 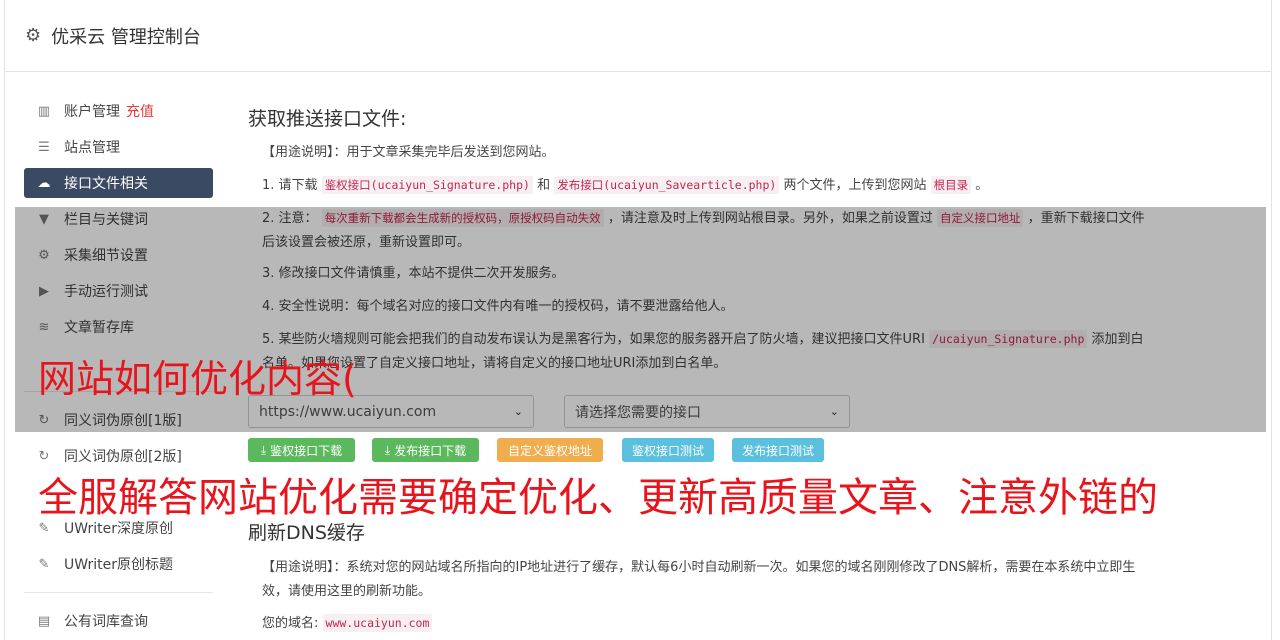 I want to click on interface-usage: 【用途说明】：用于文章采集完毕后发送到您网站。, so click(x=408, y=152).